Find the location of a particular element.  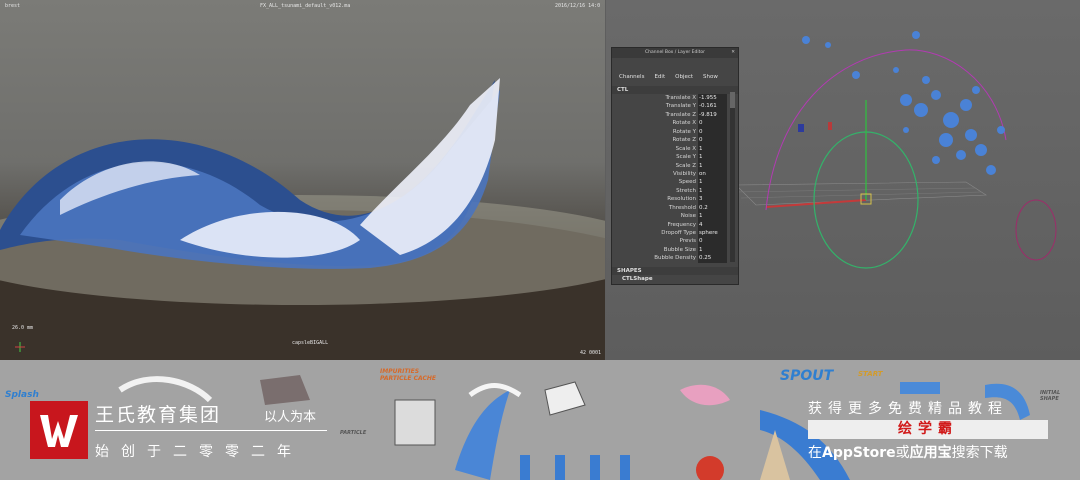

attribute-name: Scale X is located at coordinates (685, 148).